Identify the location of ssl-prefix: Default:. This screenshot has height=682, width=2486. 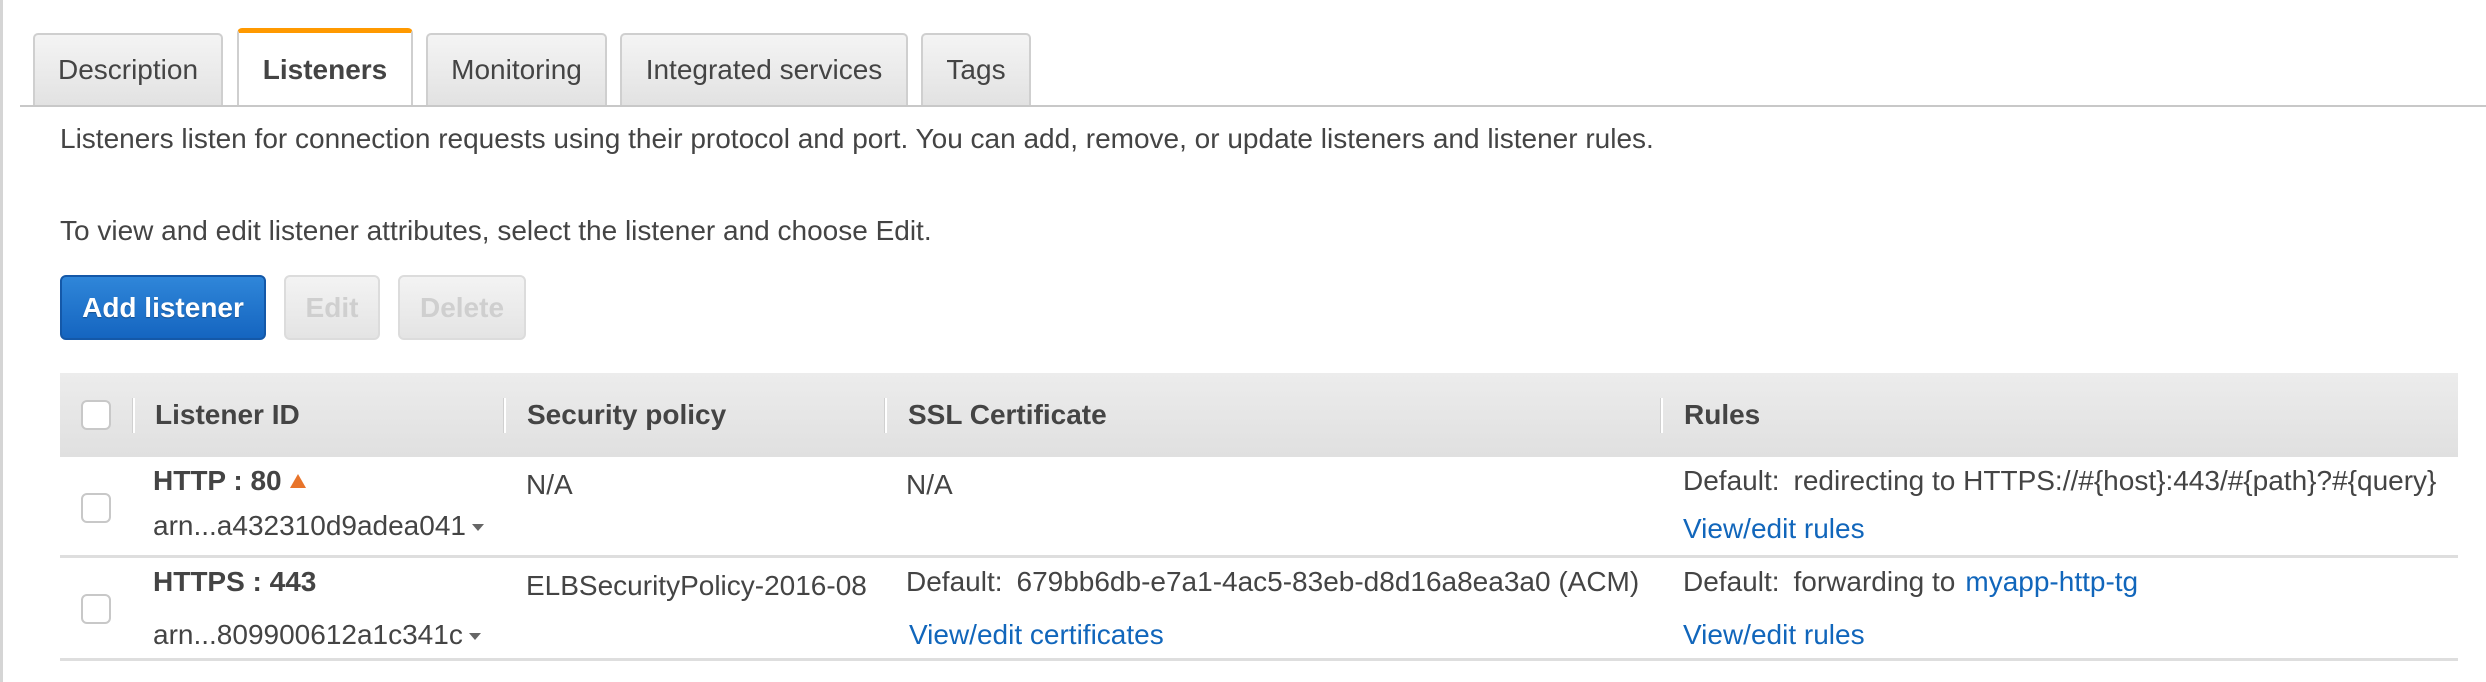
(954, 581).